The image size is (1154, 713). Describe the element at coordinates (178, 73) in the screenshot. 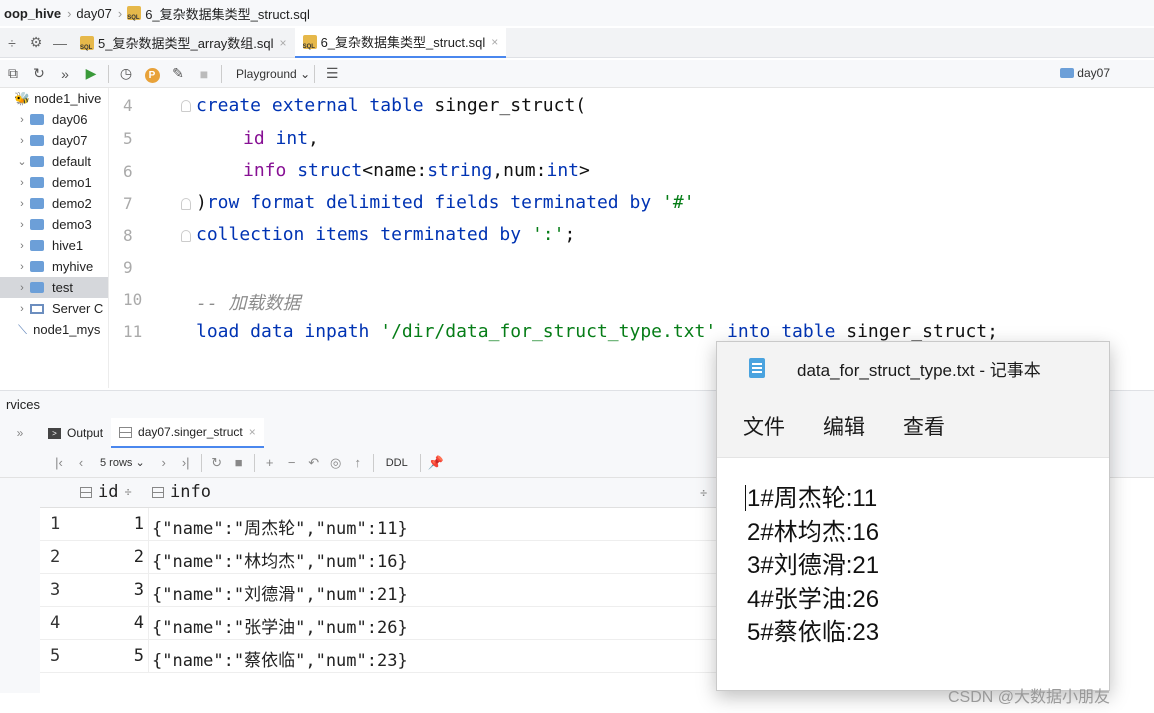

I see `wrench-icon: ✎` at that location.